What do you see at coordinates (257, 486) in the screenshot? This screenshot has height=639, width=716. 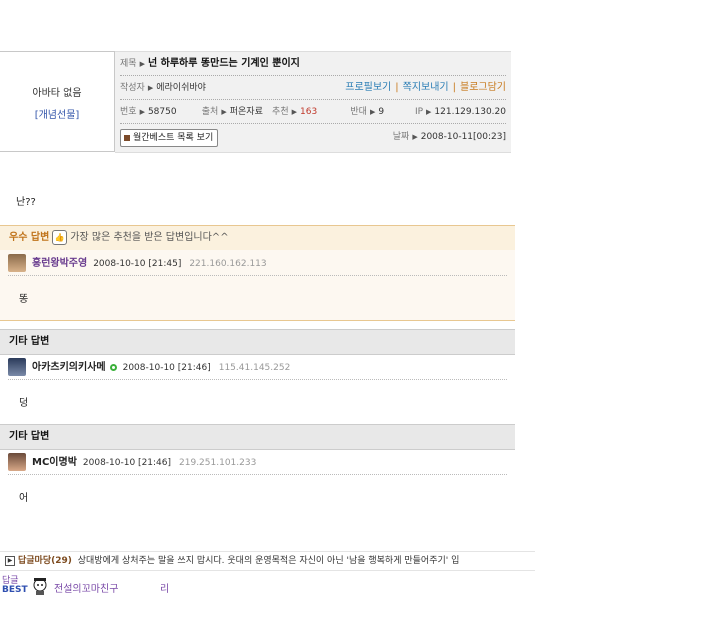 I see `other-answer-block: MC이명박 2008-10-10 [21:46] 219.251.101.233 어` at bounding box center [257, 486].